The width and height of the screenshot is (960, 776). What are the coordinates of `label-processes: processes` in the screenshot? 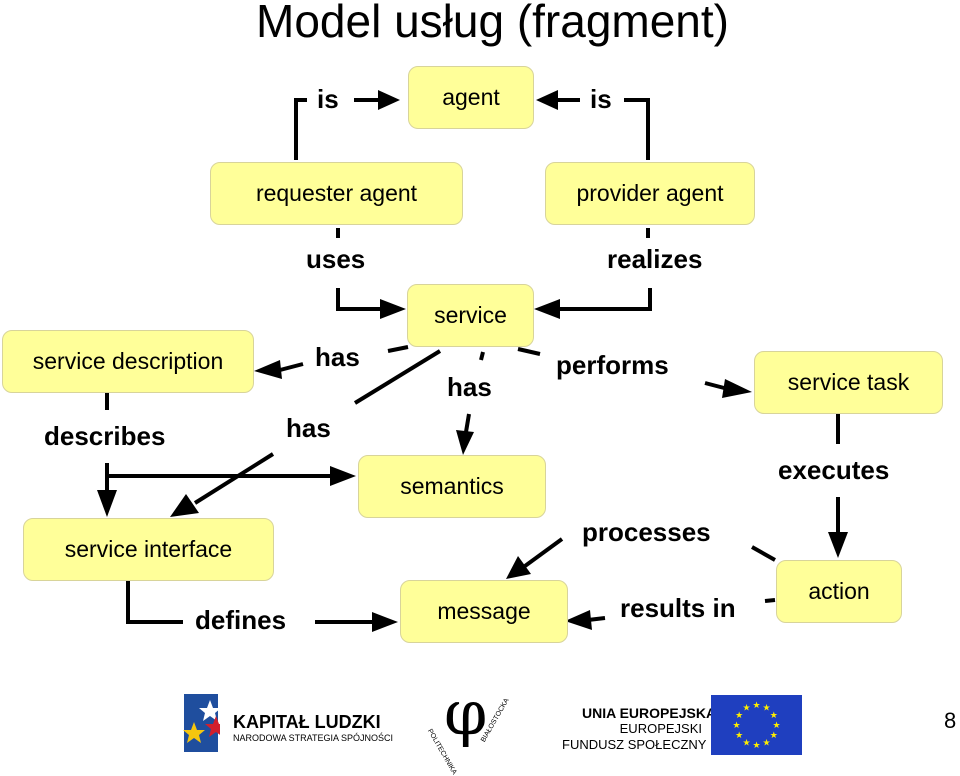 It's located at (646, 532).